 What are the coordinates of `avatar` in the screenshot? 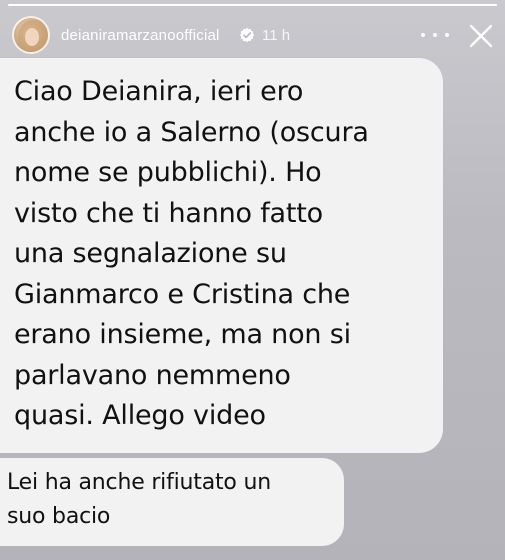 It's located at (31, 35).